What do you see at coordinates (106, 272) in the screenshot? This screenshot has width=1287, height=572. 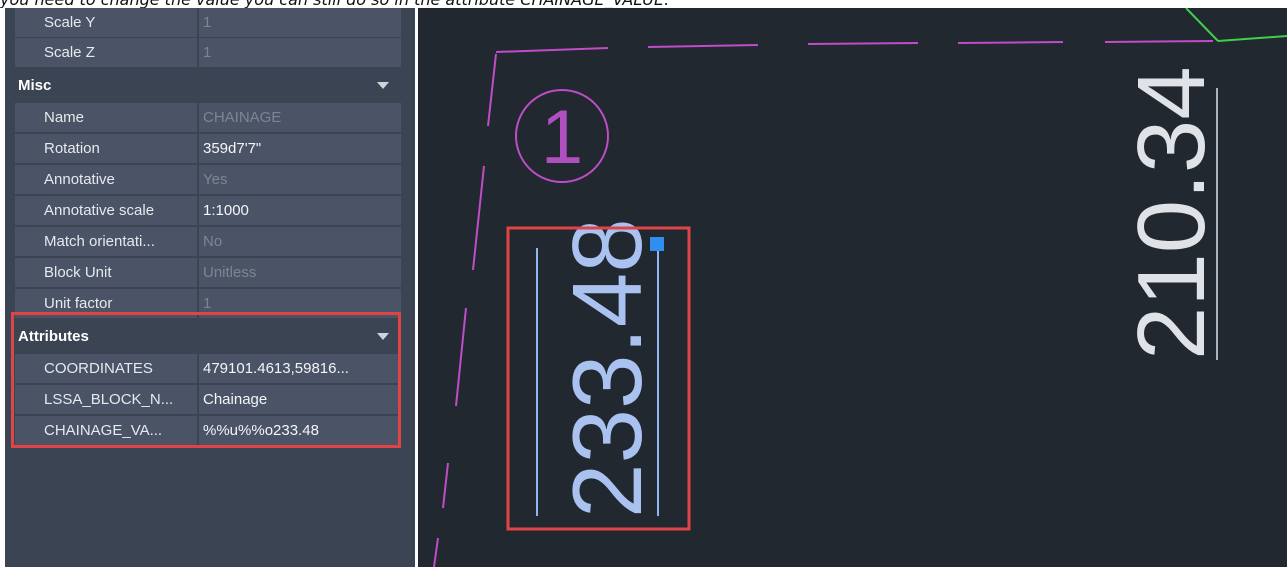 I see `property-label: Block Unit` at bounding box center [106, 272].